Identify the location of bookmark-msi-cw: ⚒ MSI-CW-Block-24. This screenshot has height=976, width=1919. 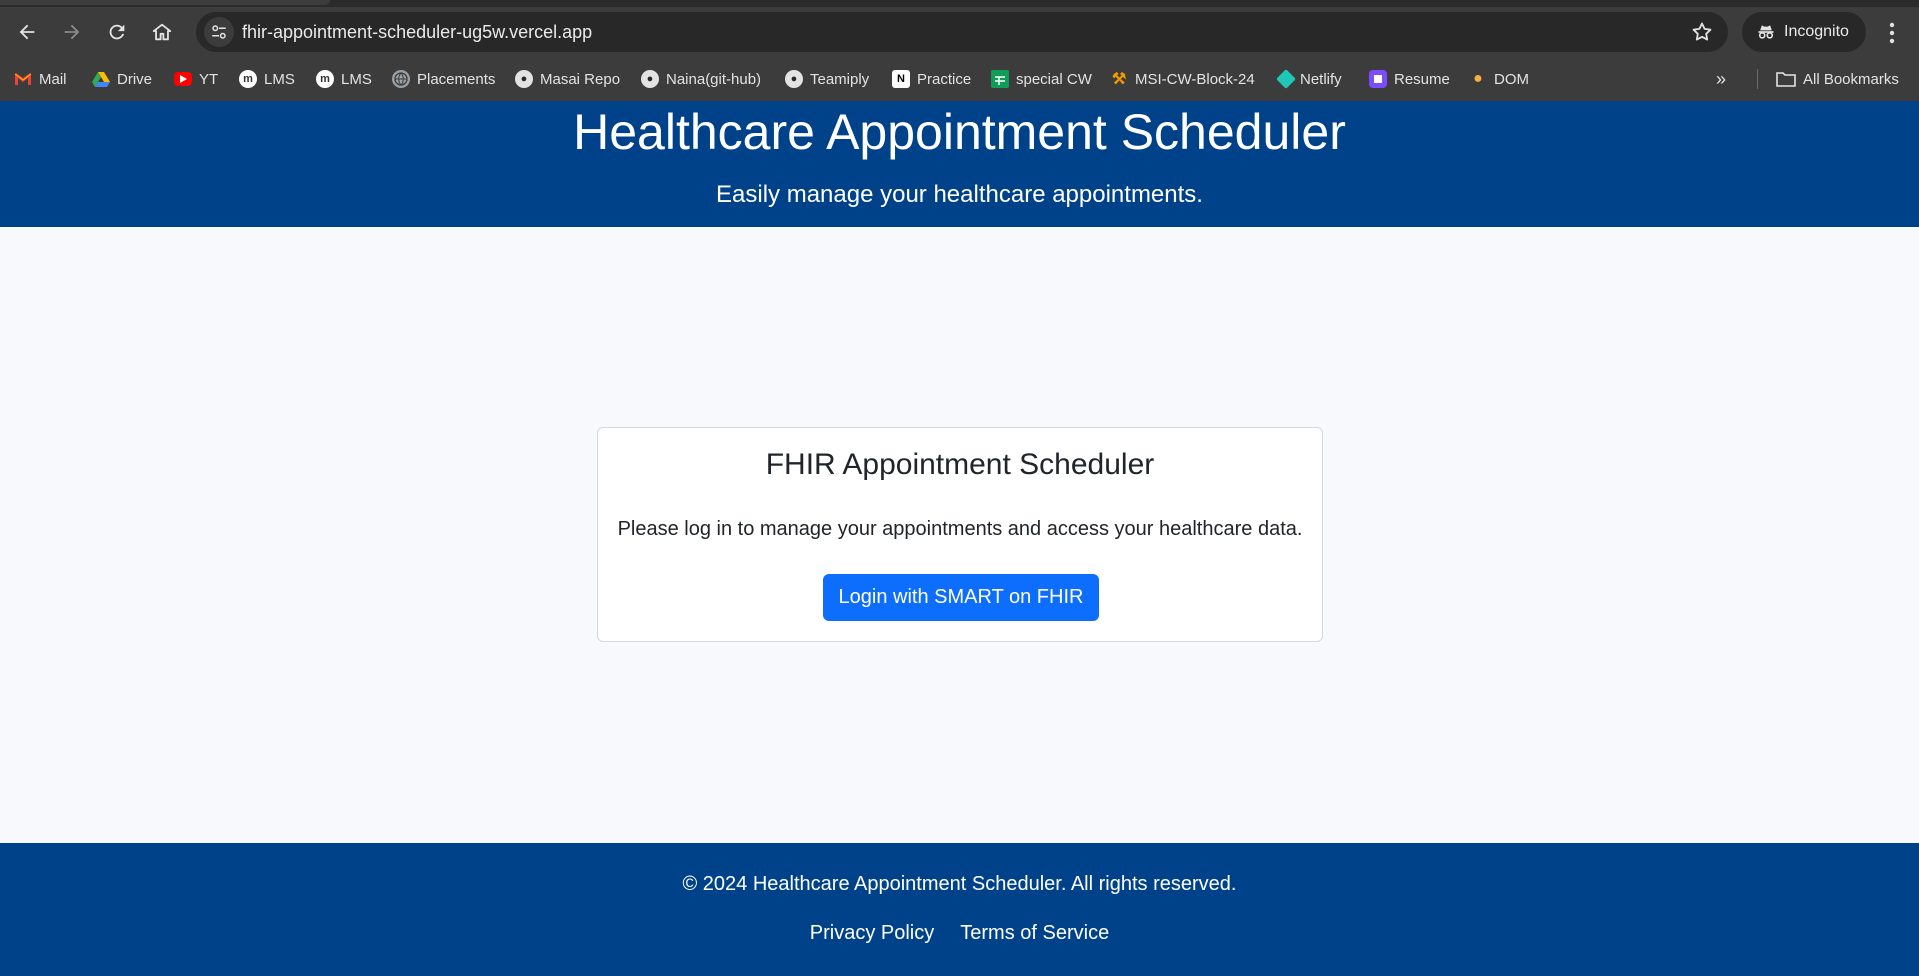
(1182, 79).